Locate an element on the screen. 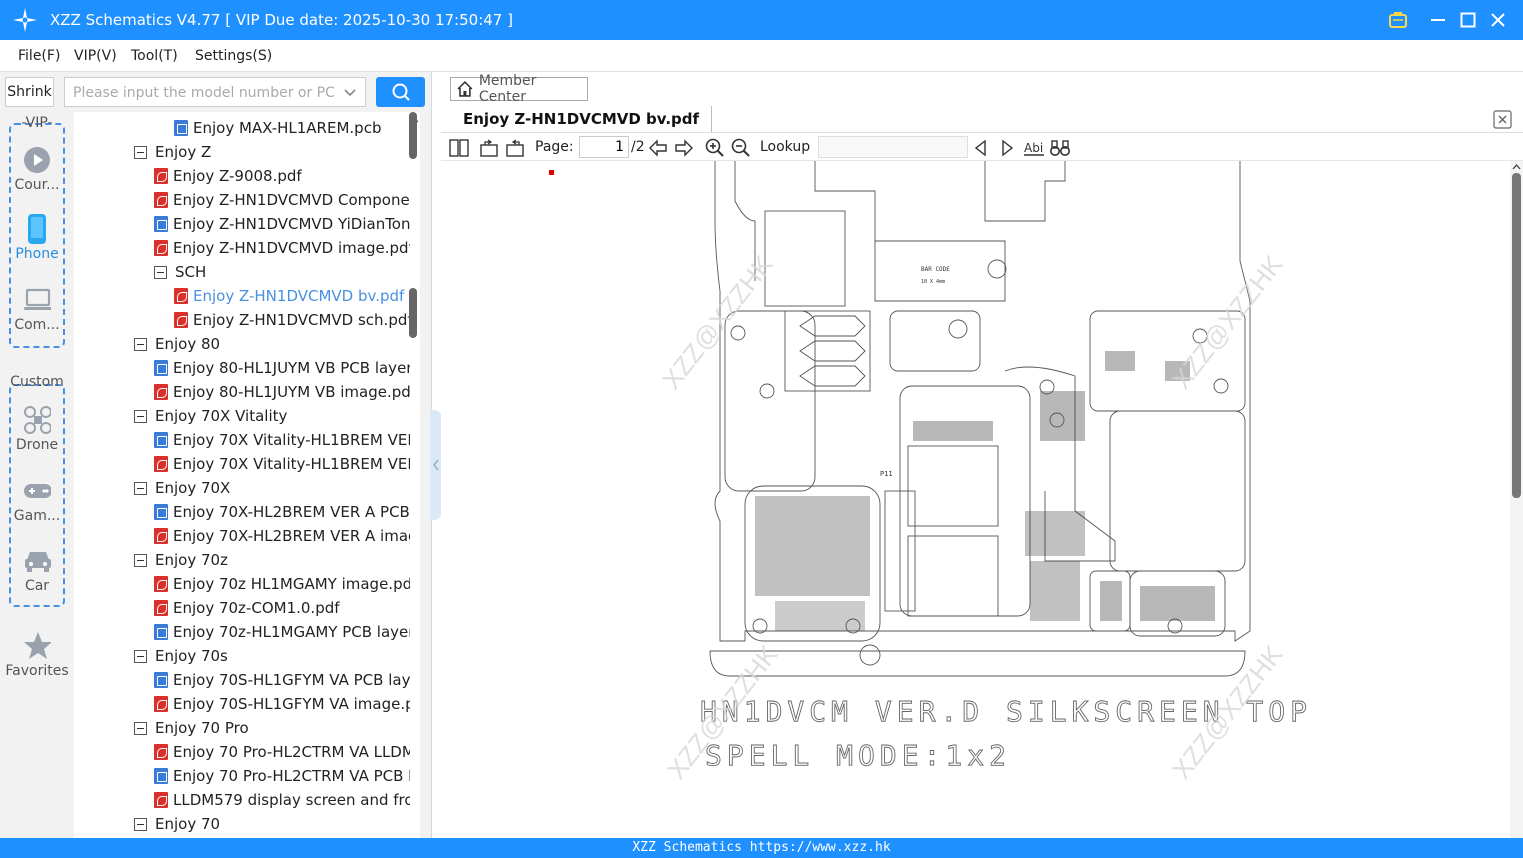  minimize-button is located at coordinates (1438, 20).